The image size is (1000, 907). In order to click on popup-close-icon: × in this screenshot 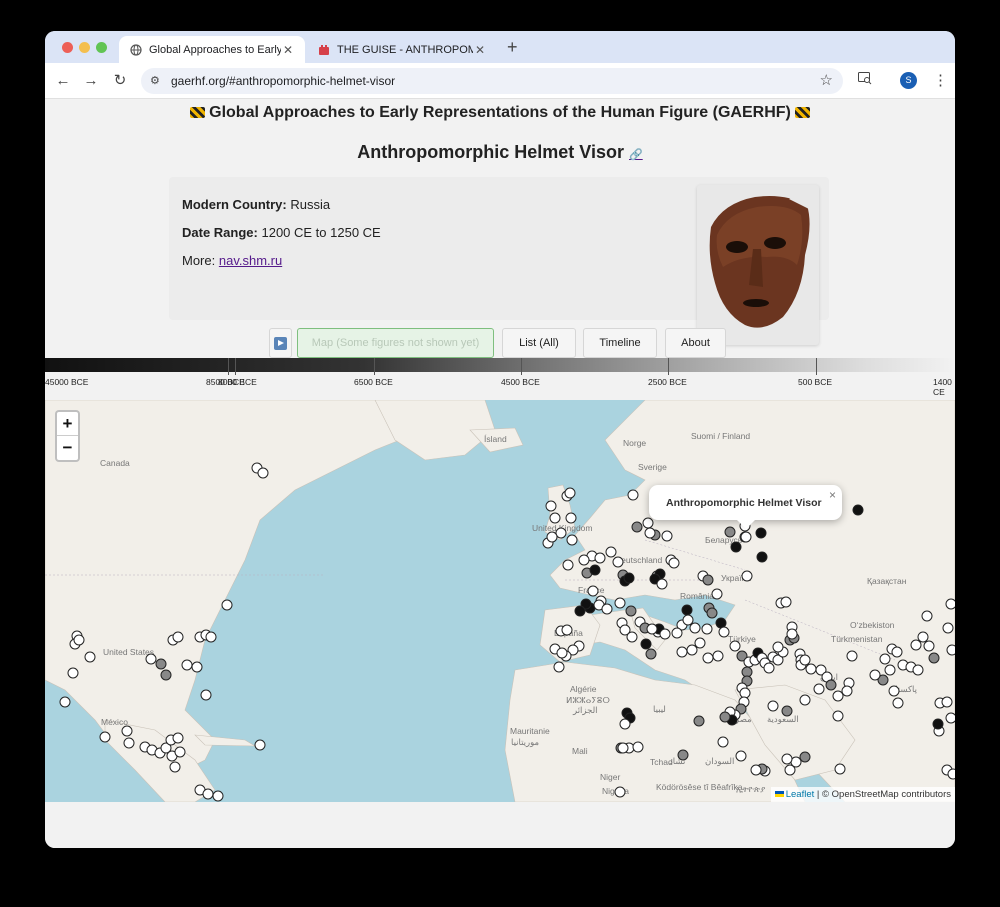, I will do `click(832, 495)`.